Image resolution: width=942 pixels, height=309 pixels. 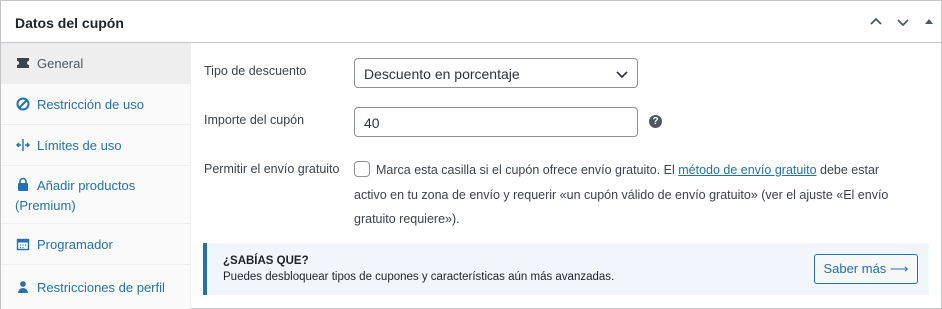 I want to click on user-icon, so click(x=23, y=287).